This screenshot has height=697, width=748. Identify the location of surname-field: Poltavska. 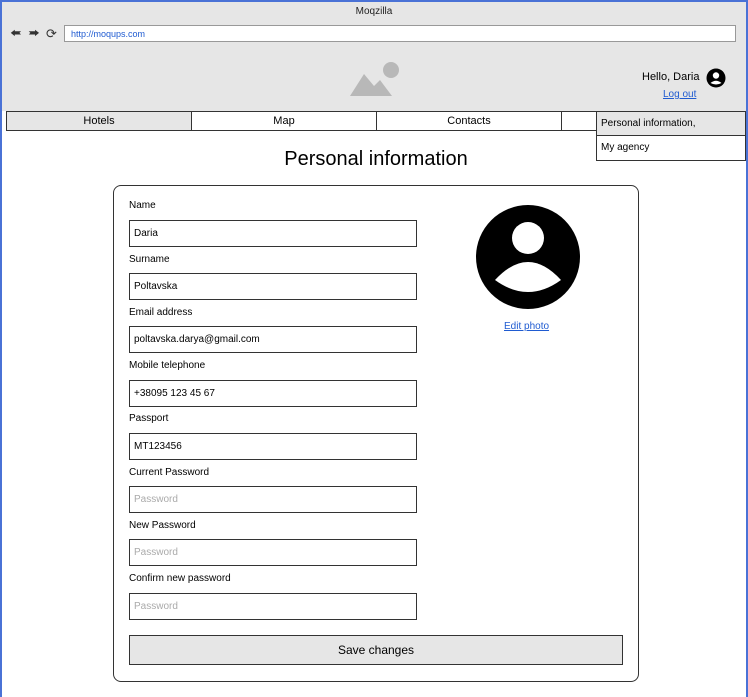
(273, 286).